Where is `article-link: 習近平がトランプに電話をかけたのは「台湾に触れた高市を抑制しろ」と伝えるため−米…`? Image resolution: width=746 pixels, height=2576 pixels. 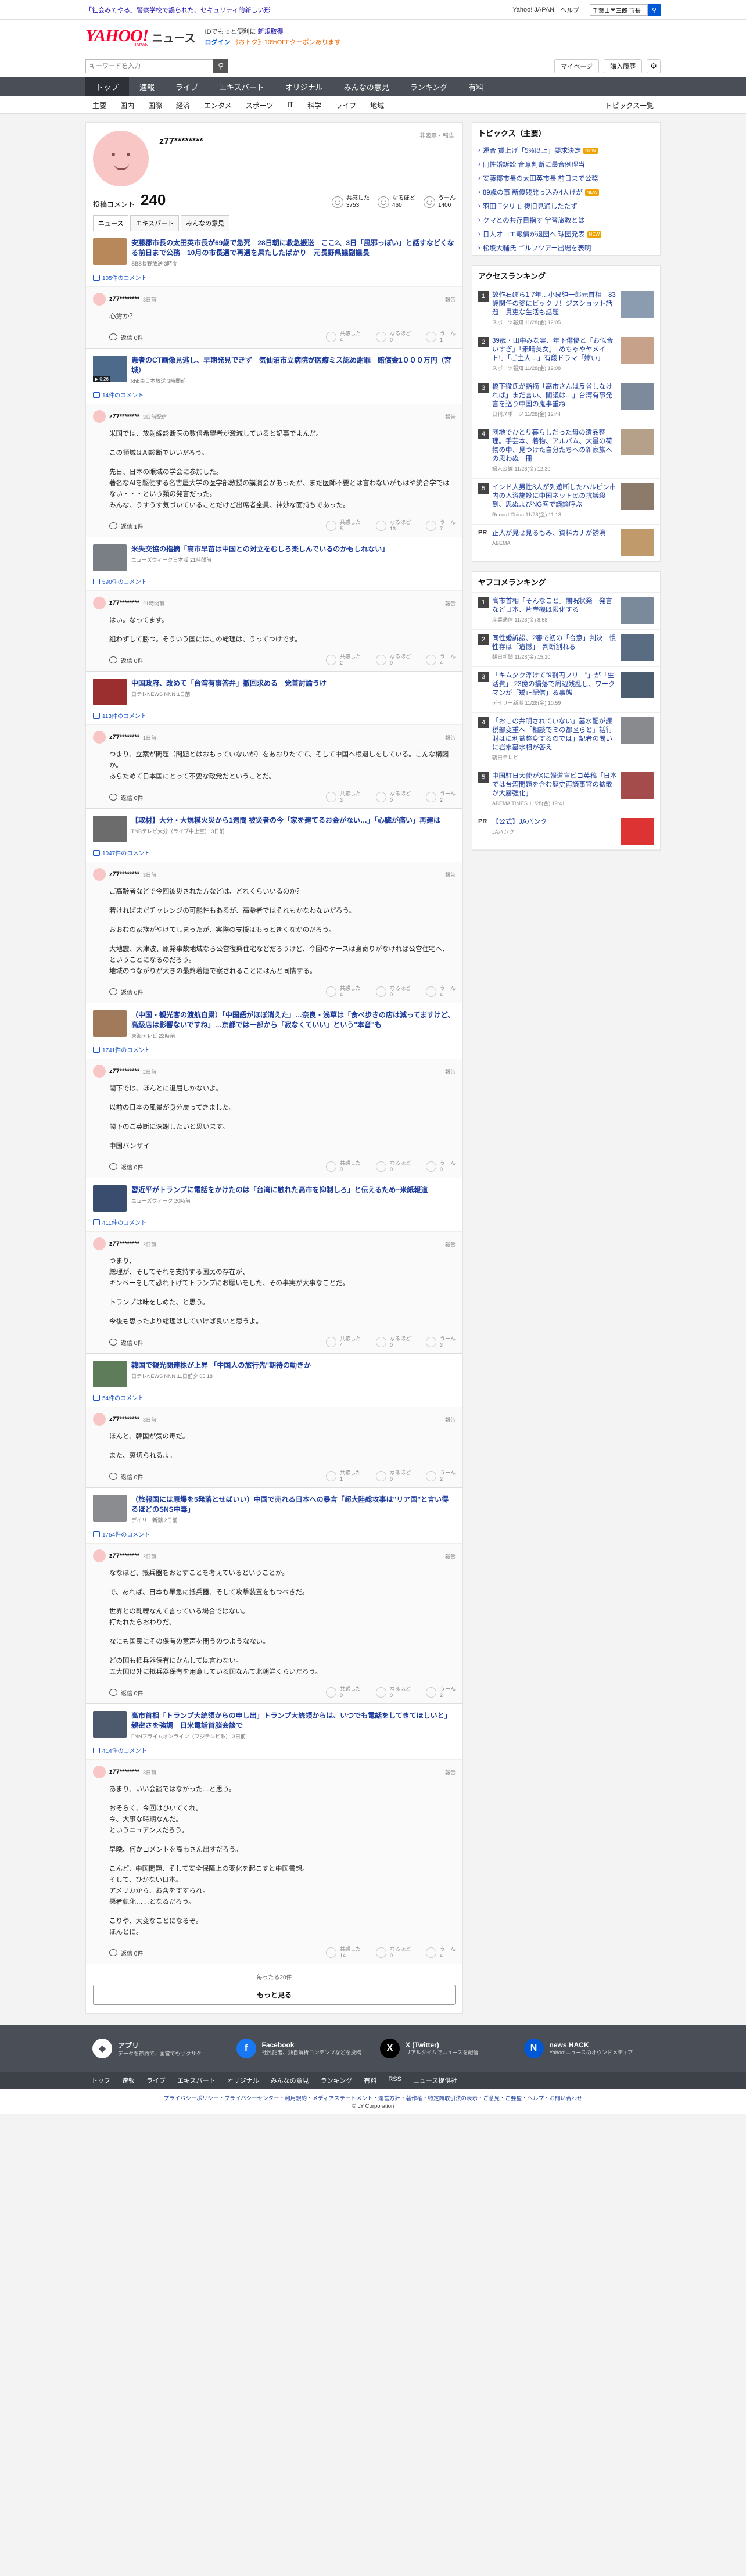
article-link: 習近平がトランプに電話をかけたのは「台湾に触れた高市を抑制しろ」と伝えるため−米… is located at coordinates (274, 1196).